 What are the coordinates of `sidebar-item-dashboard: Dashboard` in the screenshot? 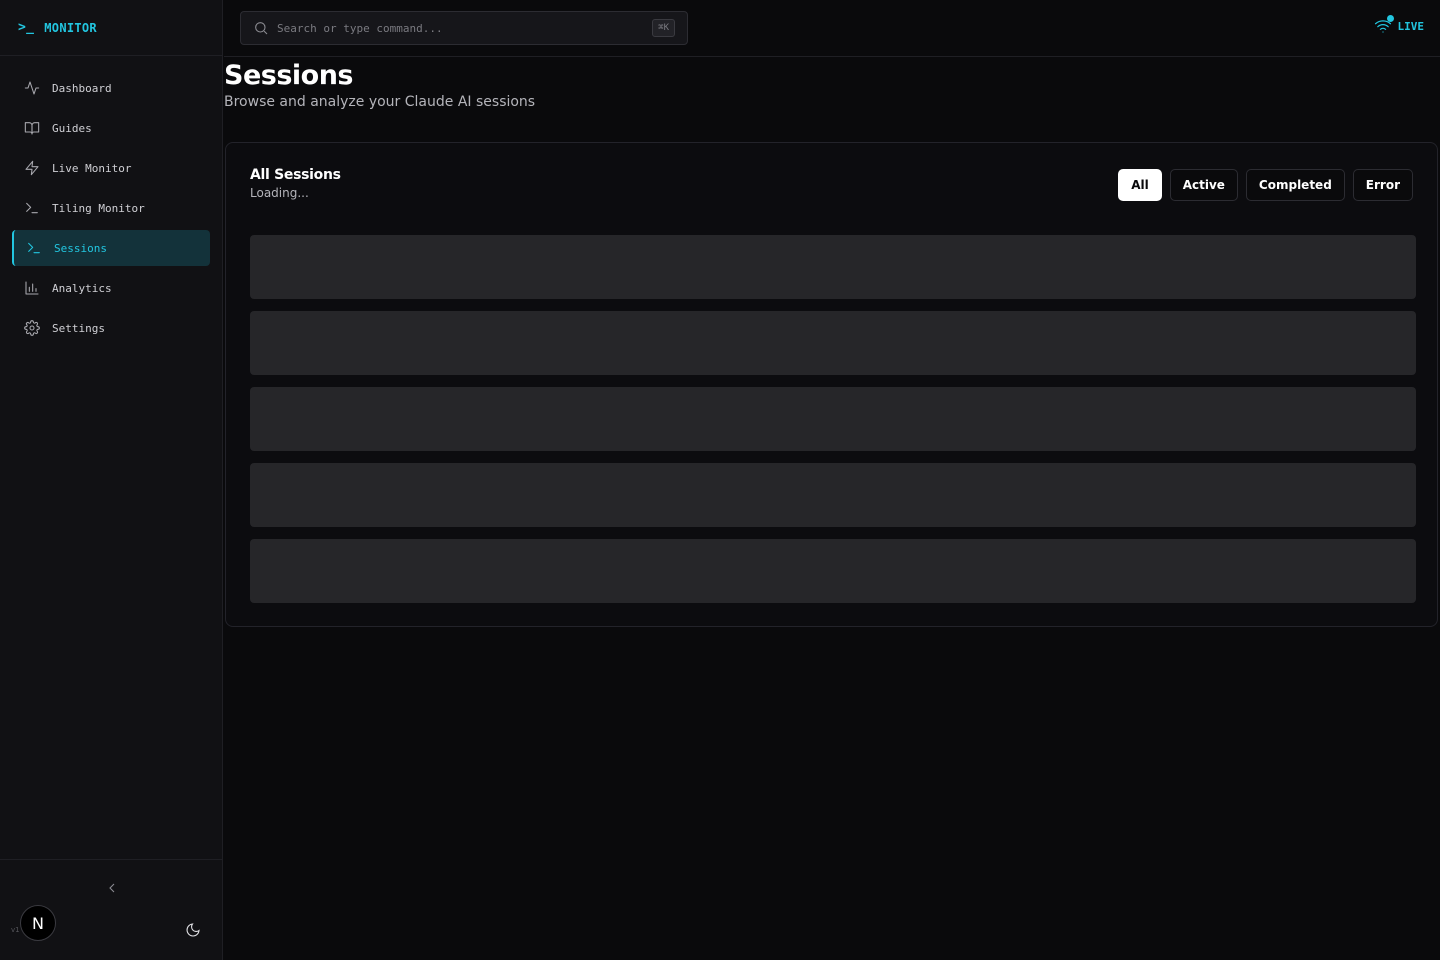 It's located at (111, 88).